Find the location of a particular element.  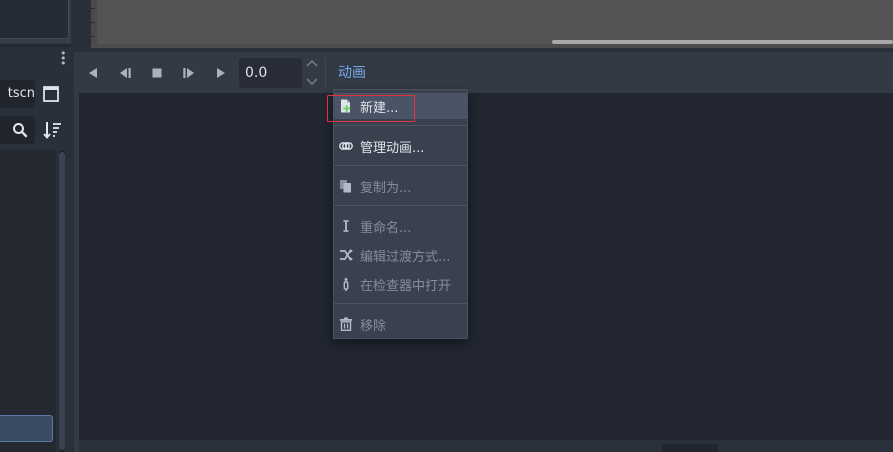

duplicate-icon is located at coordinates (346, 186).